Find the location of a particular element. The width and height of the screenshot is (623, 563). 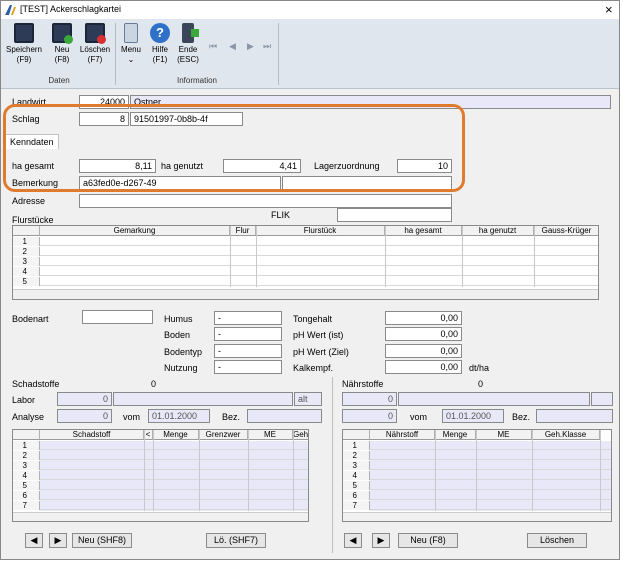

naehrstoffe-bez-field is located at coordinates (574, 416).